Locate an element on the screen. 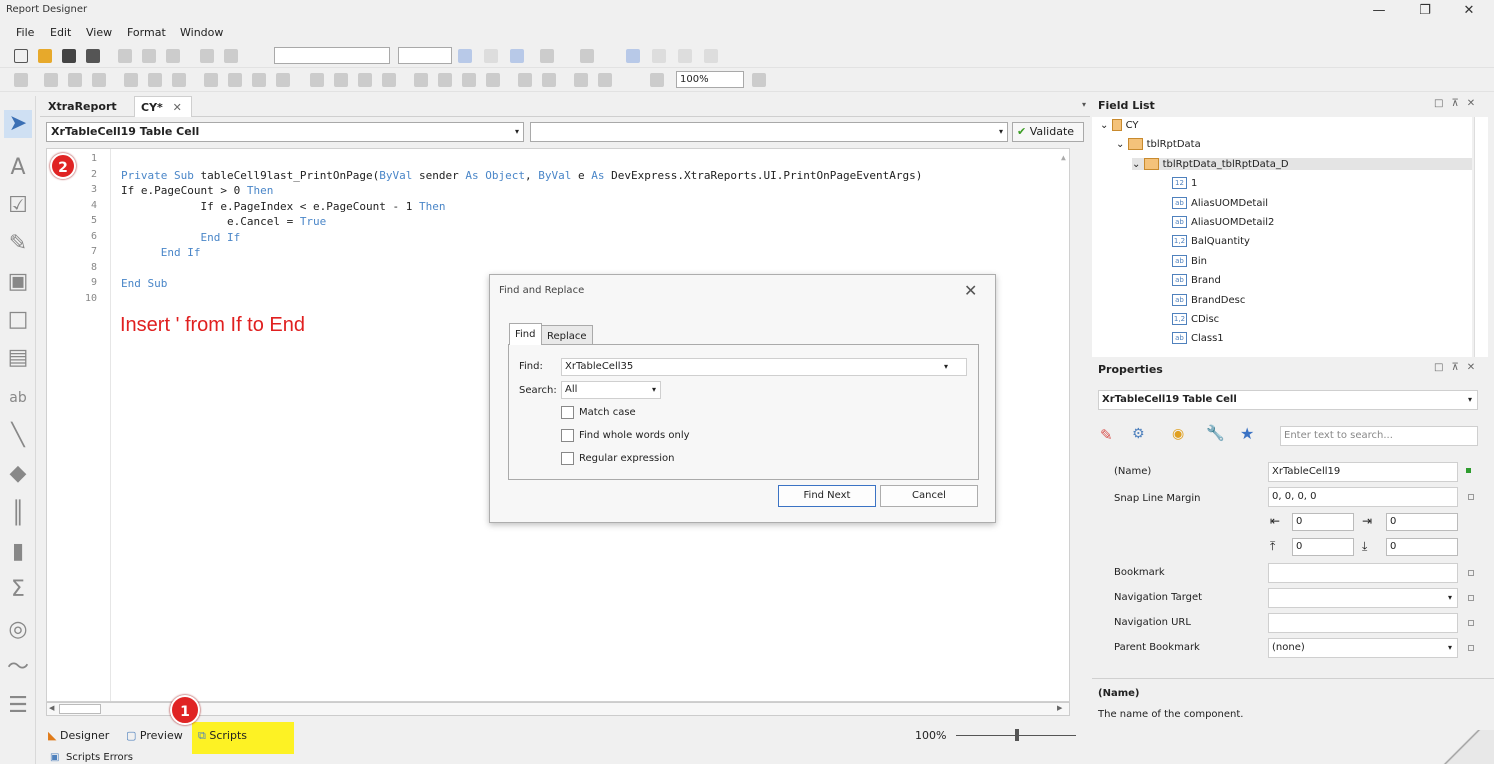 The height and width of the screenshot is (764, 1494). hspace-decrease-icon is located at coordinates (365, 80).